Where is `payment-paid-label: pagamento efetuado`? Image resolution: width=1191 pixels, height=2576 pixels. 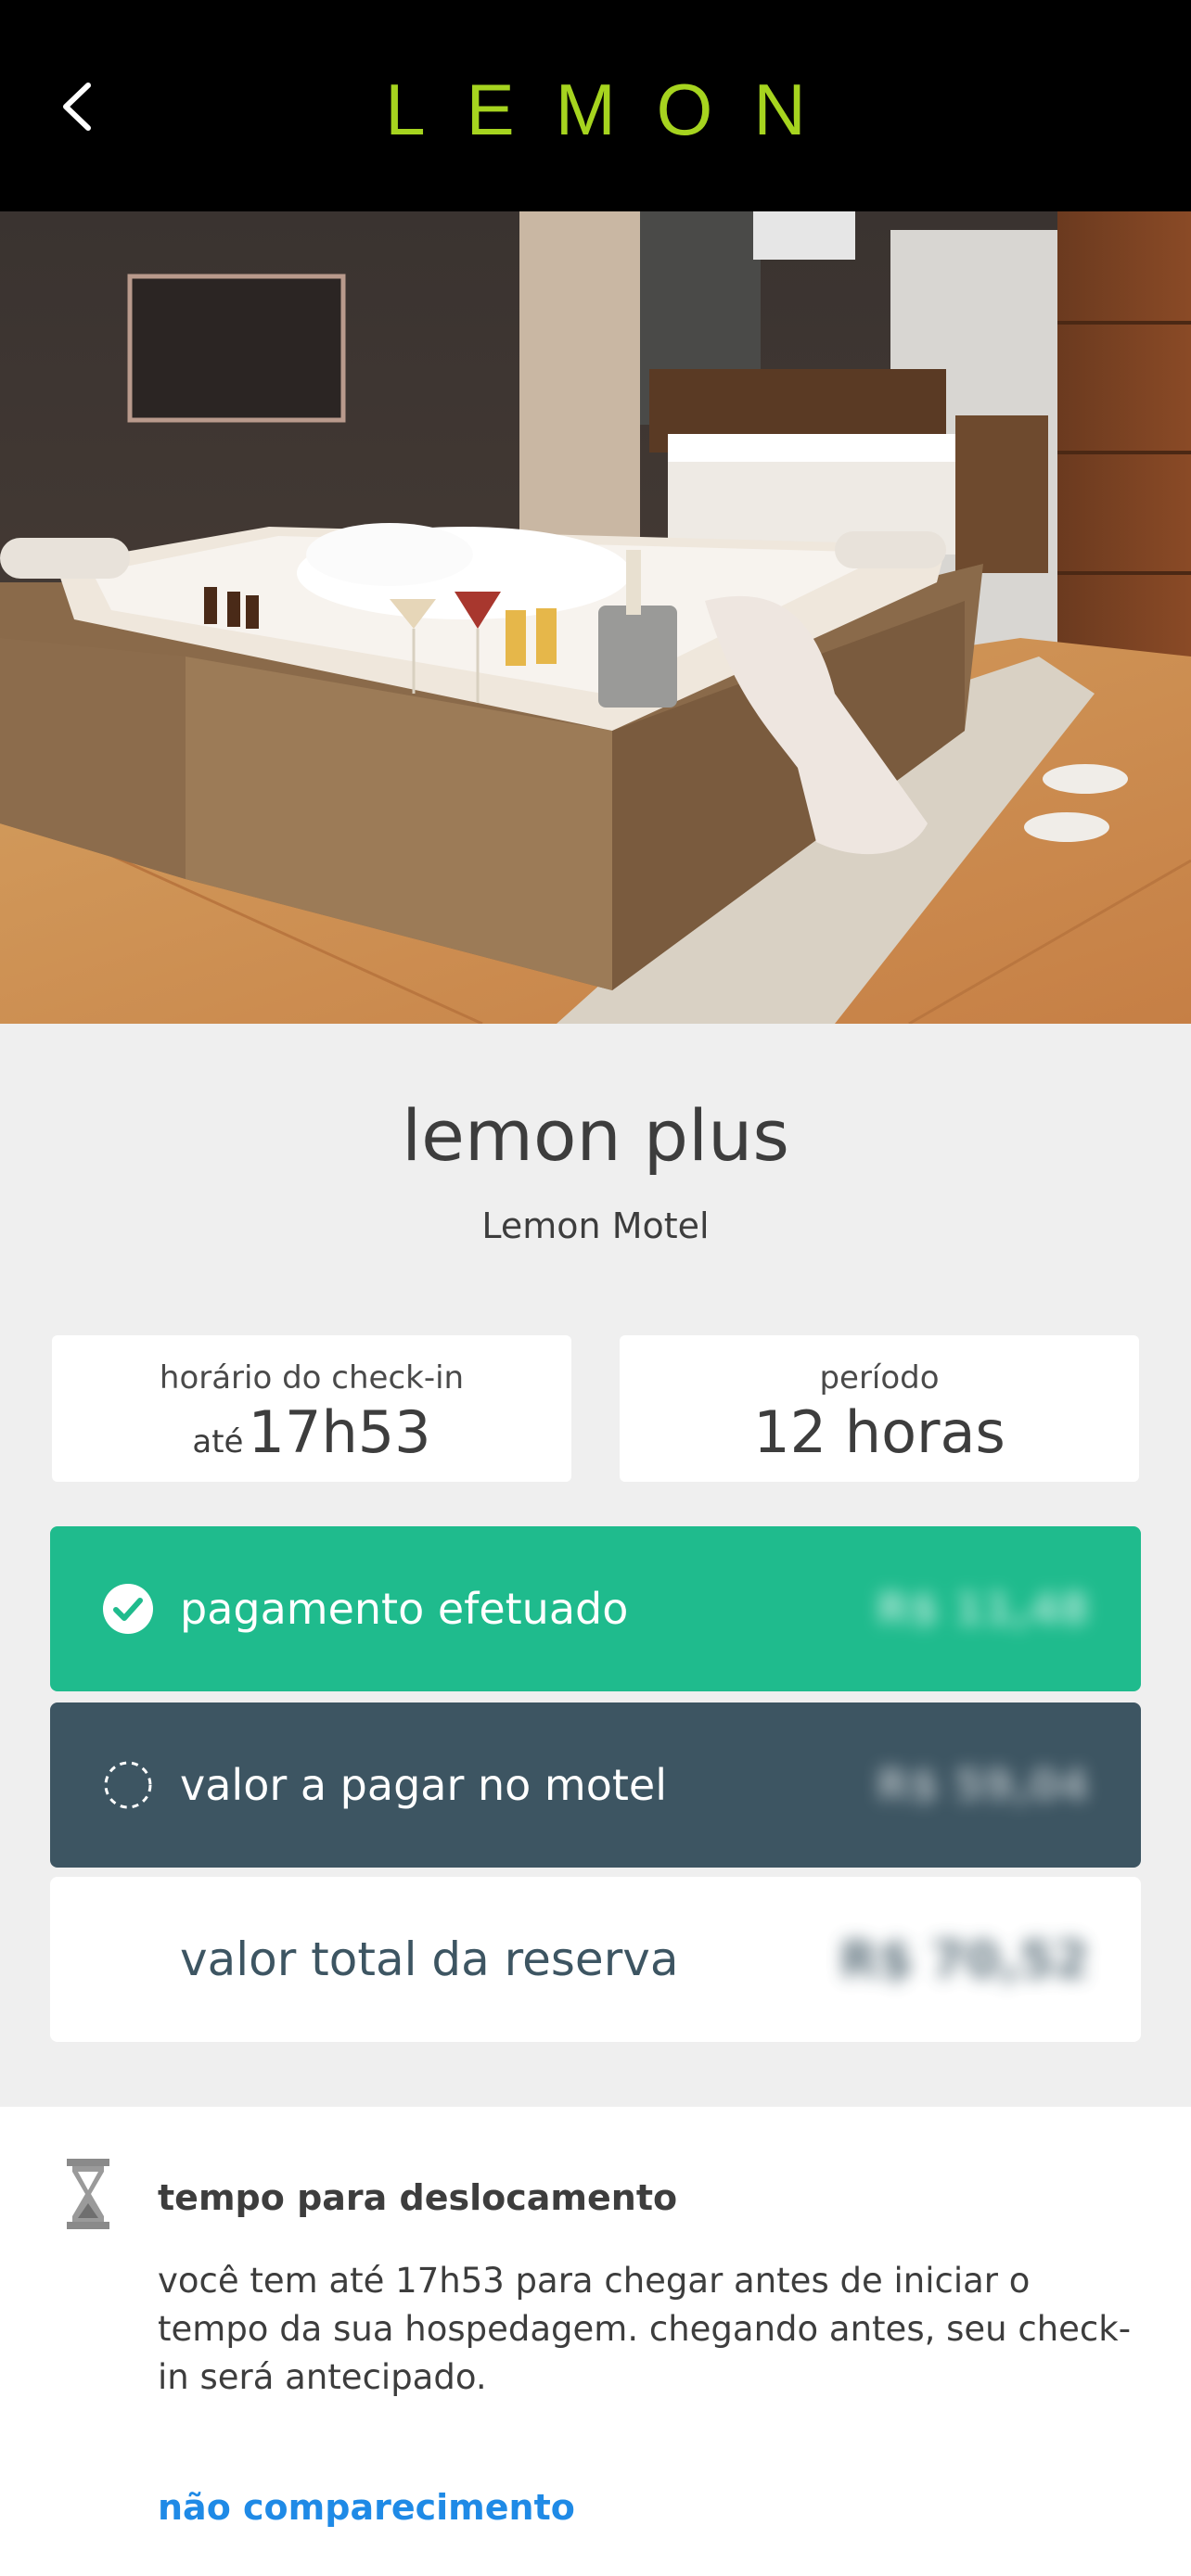 payment-paid-label: pagamento efetuado is located at coordinates (404, 1609).